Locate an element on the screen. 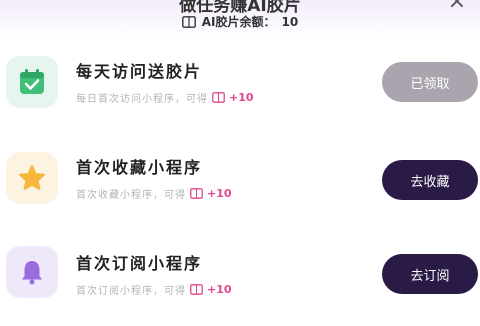 The height and width of the screenshot is (326, 480). task-subtitle: 每日首次访问小程序，可得 +10 is located at coordinates (165, 97).